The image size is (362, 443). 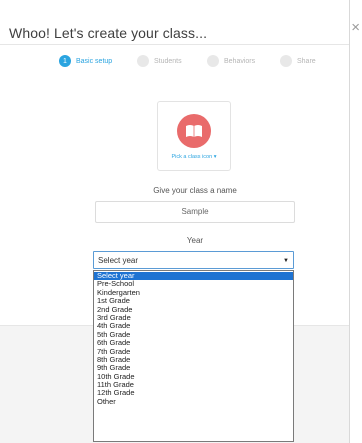 What do you see at coordinates (94, 61) in the screenshot?
I see `step-label: Basic setup` at bounding box center [94, 61].